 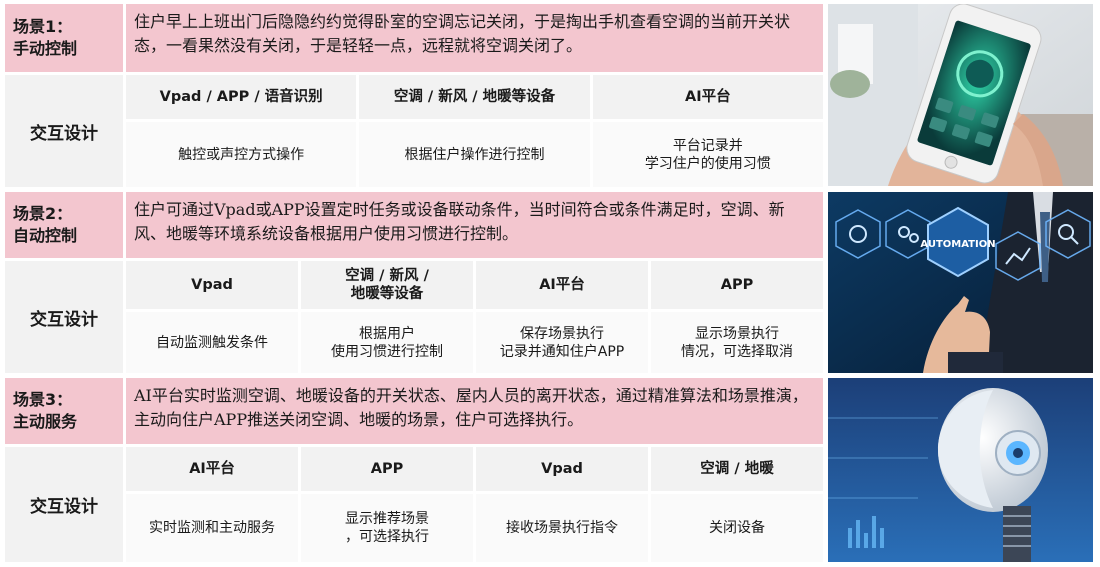 What do you see at coordinates (64, 131) in the screenshot?
I see `interaction-1-label: 交互设计` at bounding box center [64, 131].